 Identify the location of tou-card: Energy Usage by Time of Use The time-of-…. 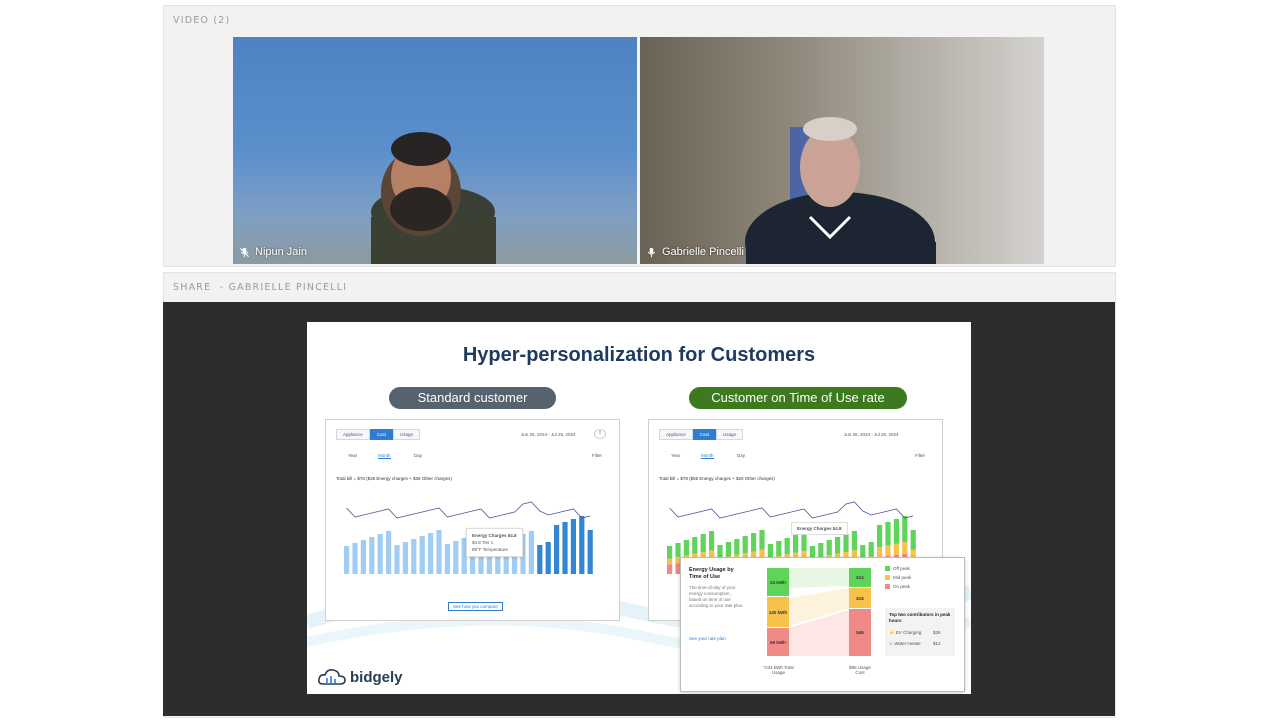
(822, 624).